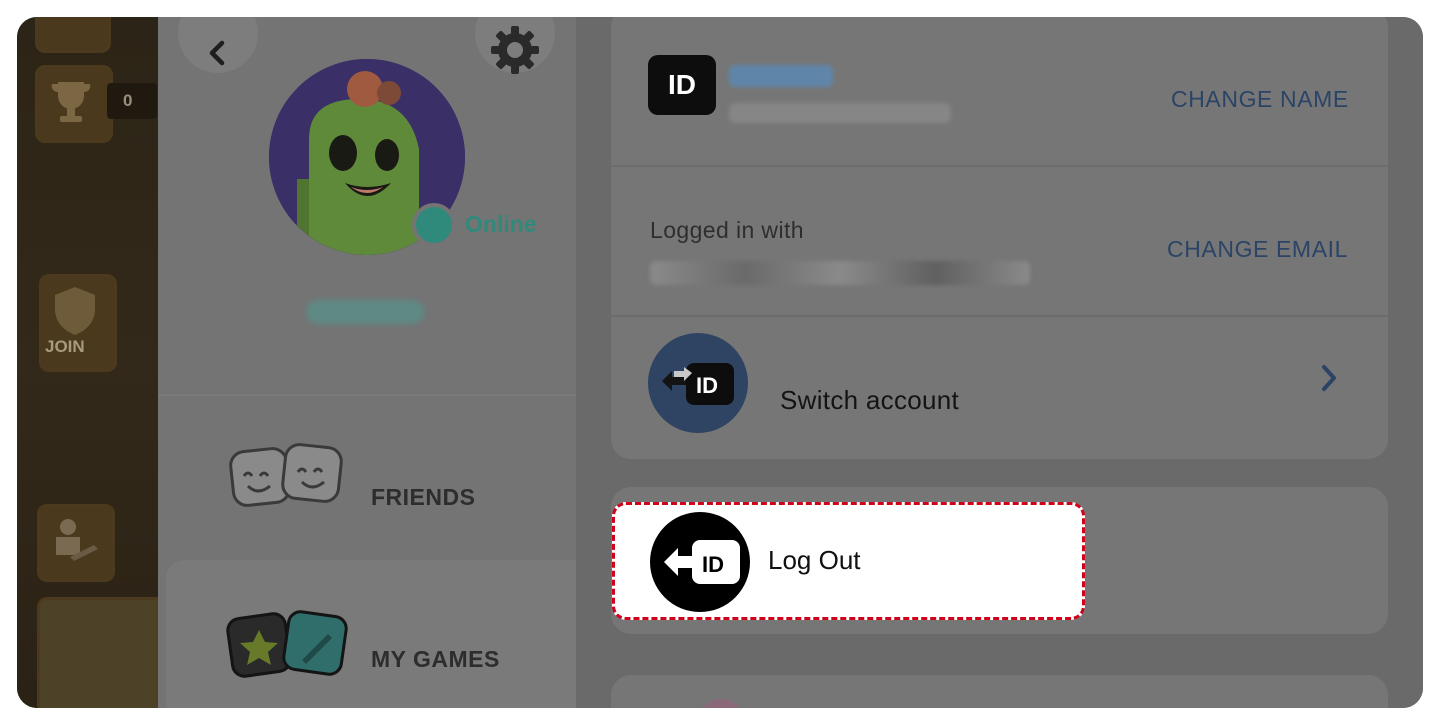  What do you see at coordinates (367, 471) in the screenshot?
I see `nav-friends: FRIENDS` at bounding box center [367, 471].